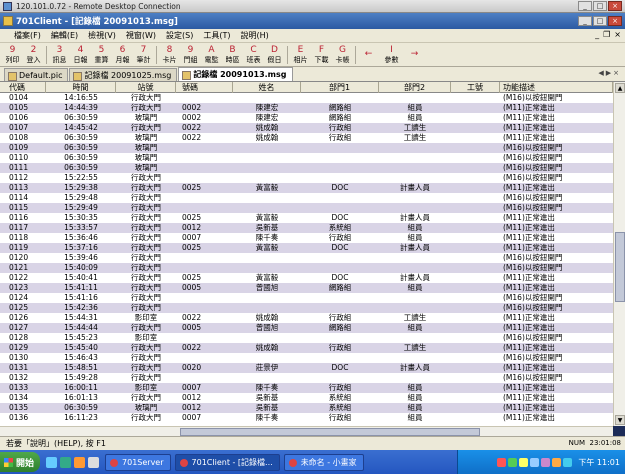 The width and height of the screenshot is (625, 474). What do you see at coordinates (141, 35) in the screenshot?
I see `menu-window: 視窗(W)` at bounding box center [141, 35].